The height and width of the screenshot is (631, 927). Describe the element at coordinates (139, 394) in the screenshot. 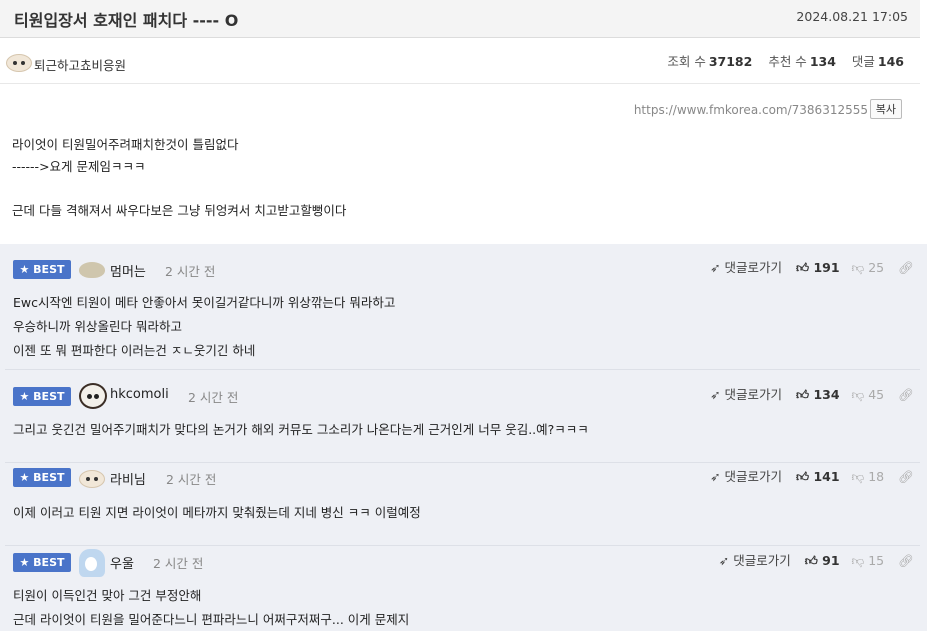

I see `commenter-name: hkcomoli` at that location.